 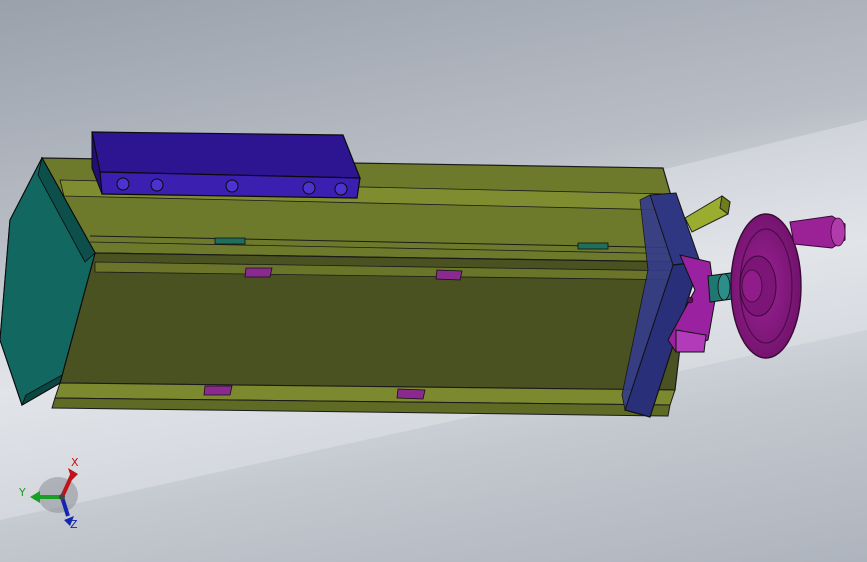 What do you see at coordinates (226, 155) in the screenshot?
I see `clamp-bar-top` at bounding box center [226, 155].